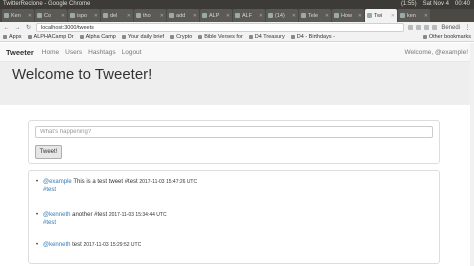  I want to click on tweet-author-link: @example, so click(57, 182).